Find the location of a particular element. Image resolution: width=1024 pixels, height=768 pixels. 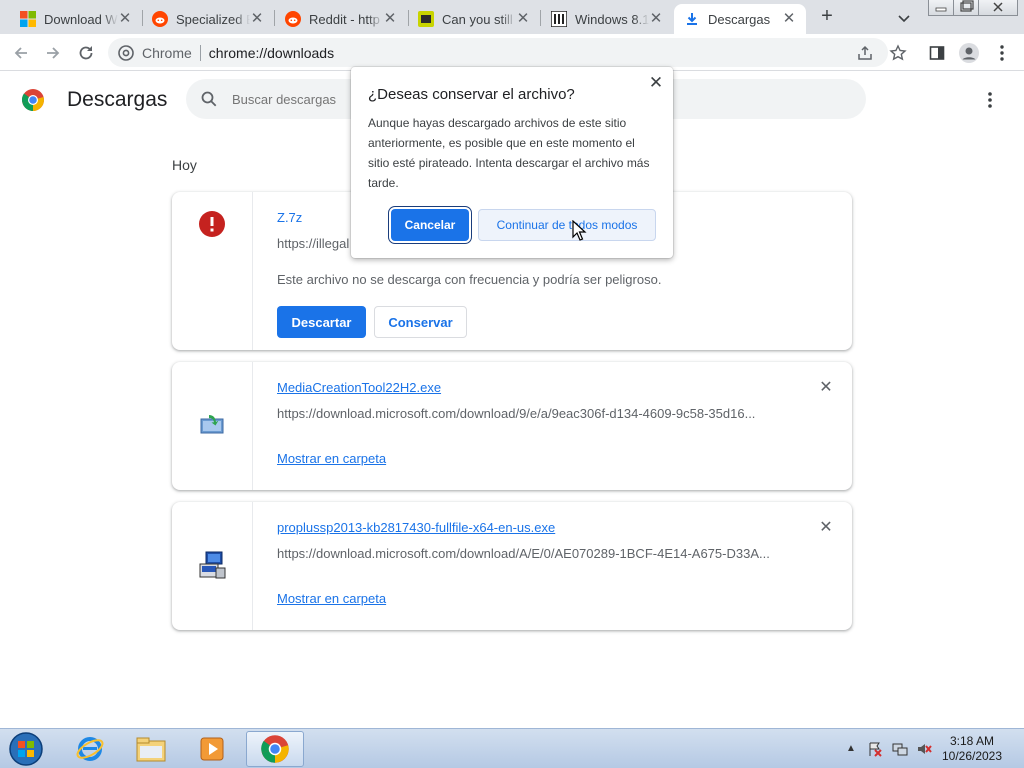

url-text: chrome://downloads is located at coordinates (271, 52).